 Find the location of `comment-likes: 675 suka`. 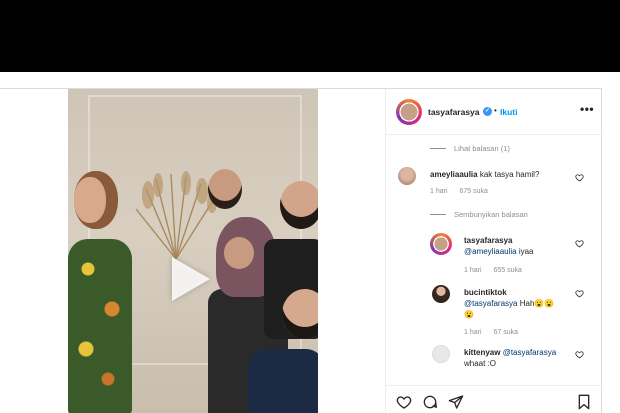

comment-likes: 675 suka is located at coordinates (473, 191).